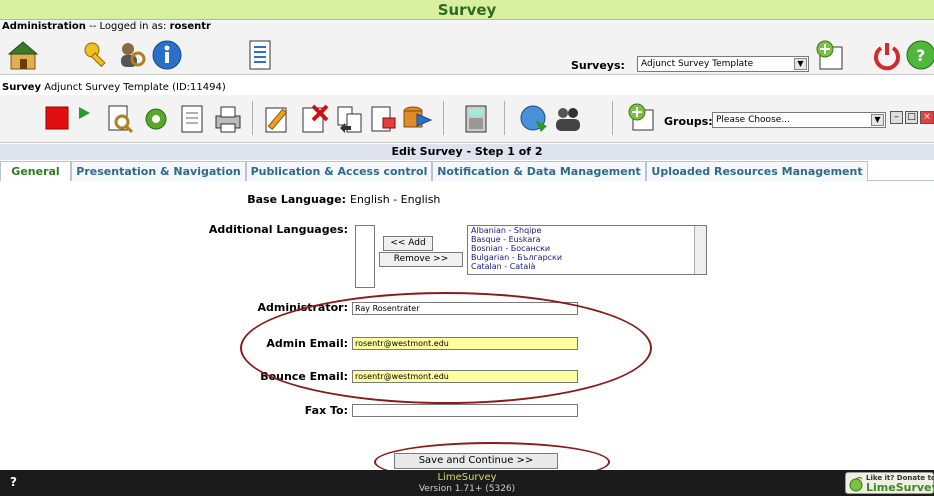  What do you see at coordinates (120, 119) in the screenshot?
I see `preview-icon` at bounding box center [120, 119].